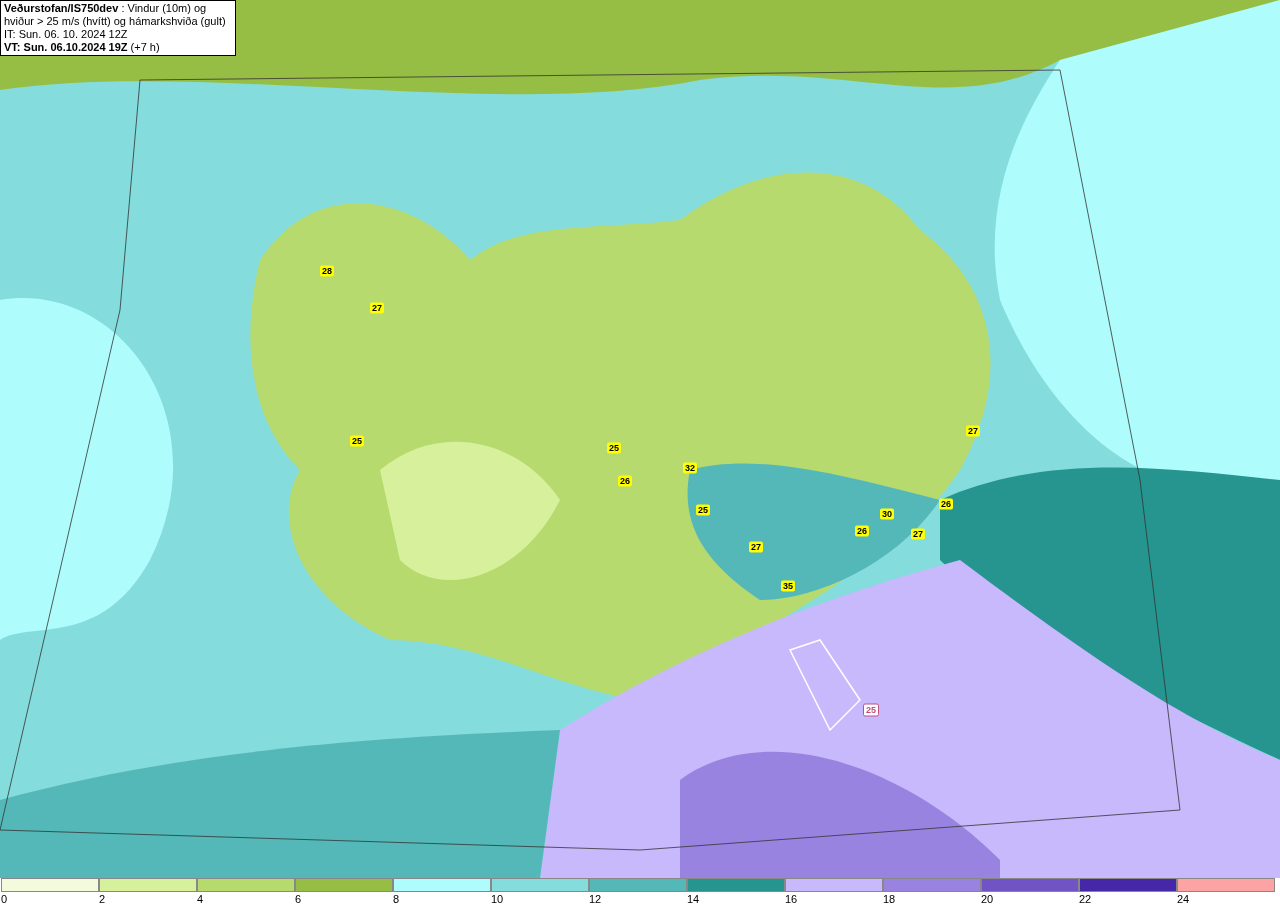 The height and width of the screenshot is (908, 1280). What do you see at coordinates (5, 899) in the screenshot?
I see `legend-tick-label: 0` at bounding box center [5, 899].